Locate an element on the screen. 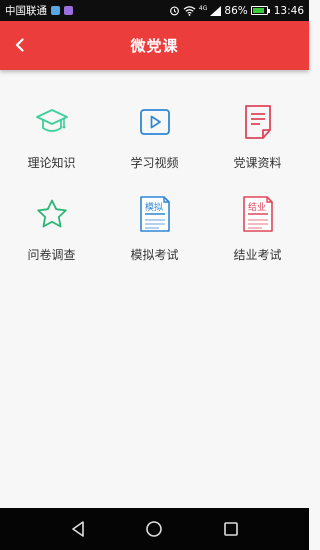 This screenshot has width=320, height=550. nav-back-button is located at coordinates (78, 529).